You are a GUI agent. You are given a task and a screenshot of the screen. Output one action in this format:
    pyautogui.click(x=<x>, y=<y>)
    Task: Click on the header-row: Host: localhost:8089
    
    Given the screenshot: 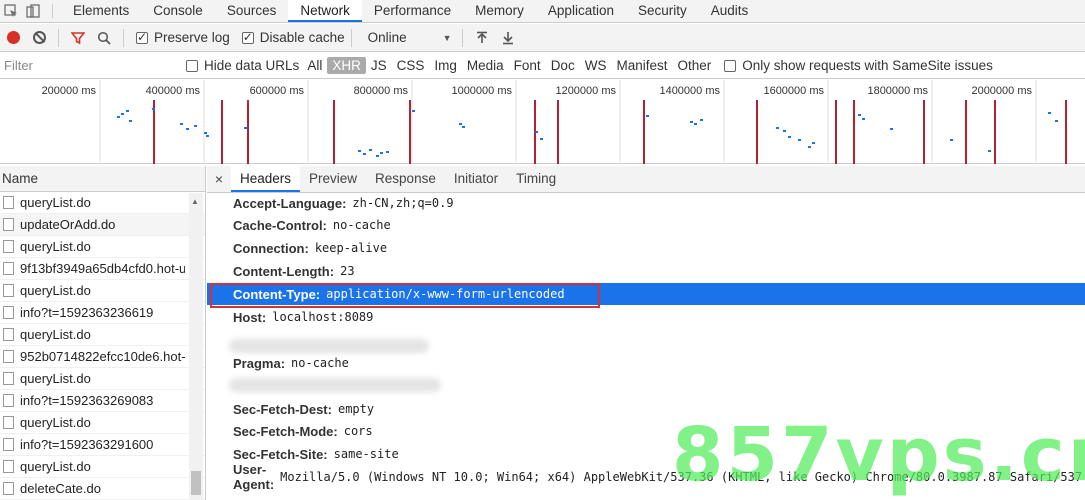 What is the action you would take?
    pyautogui.click(x=646, y=317)
    